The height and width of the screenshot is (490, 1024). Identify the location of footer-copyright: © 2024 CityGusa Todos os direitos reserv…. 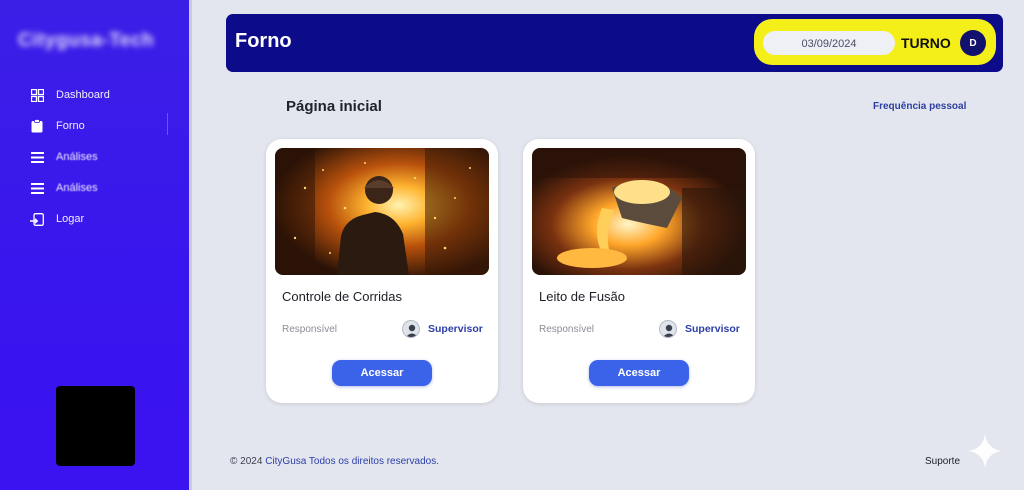
(334, 461).